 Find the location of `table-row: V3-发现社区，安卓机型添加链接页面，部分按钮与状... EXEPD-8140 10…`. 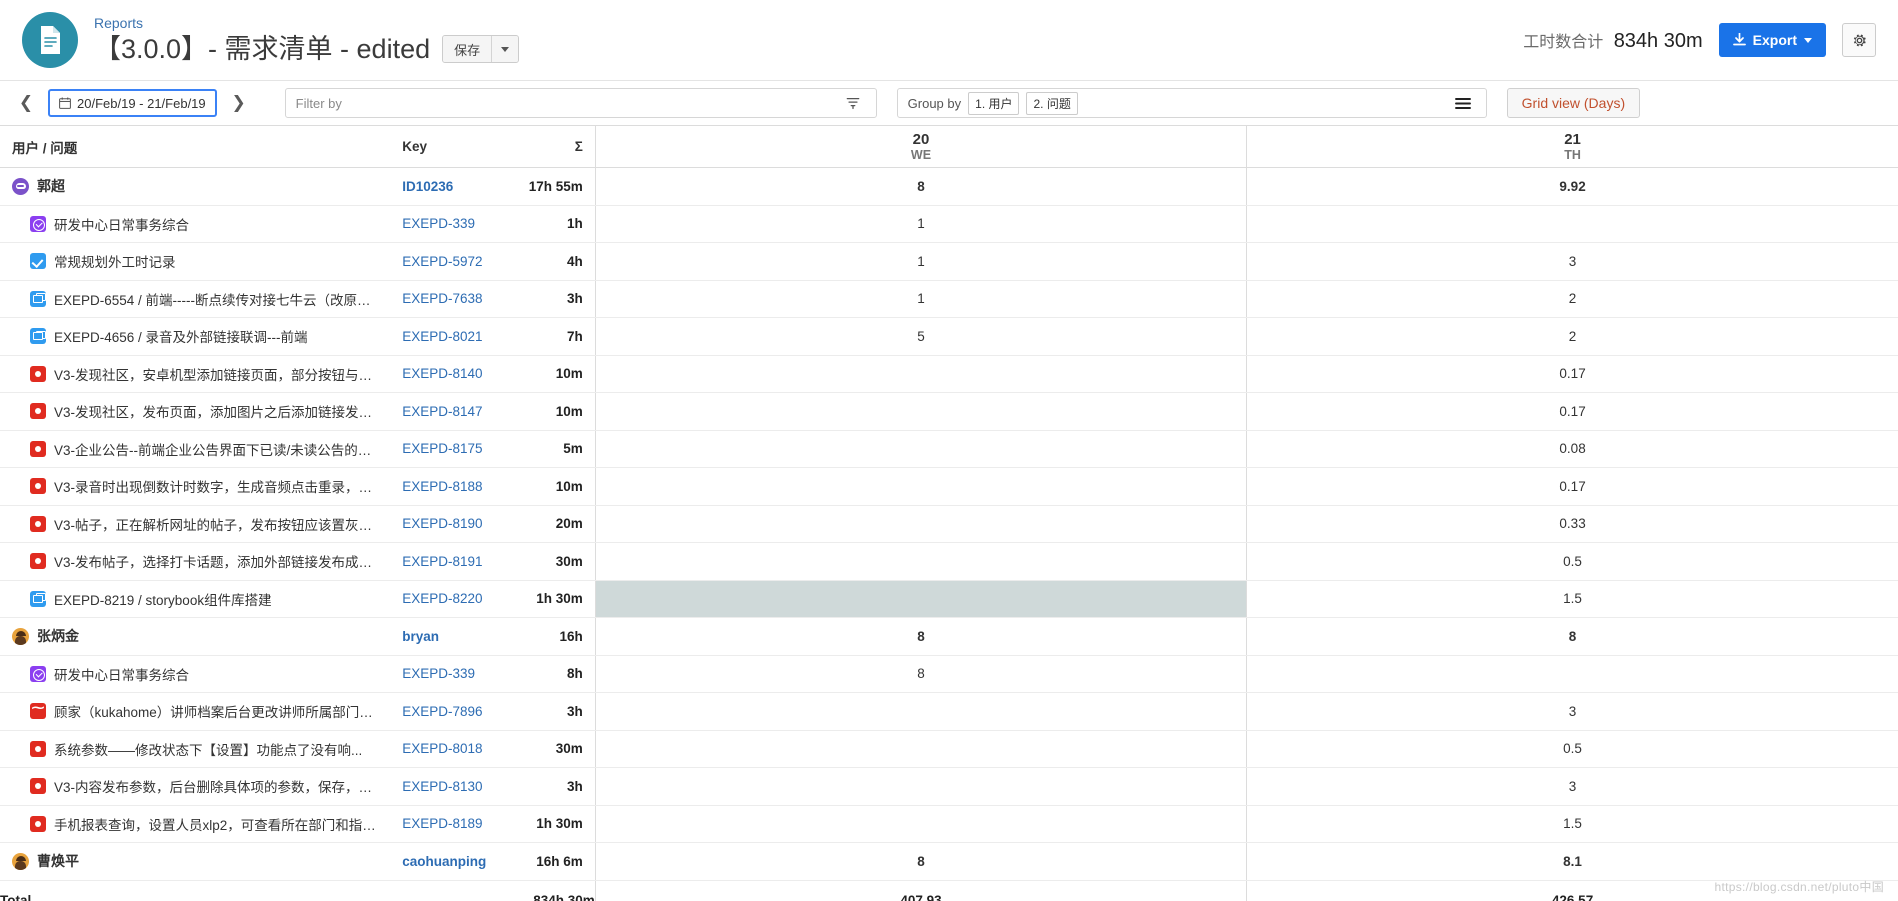

table-row: V3-发现社区，安卓机型添加链接页面，部分按钮与状... EXEPD-8140 10… is located at coordinates (949, 374).